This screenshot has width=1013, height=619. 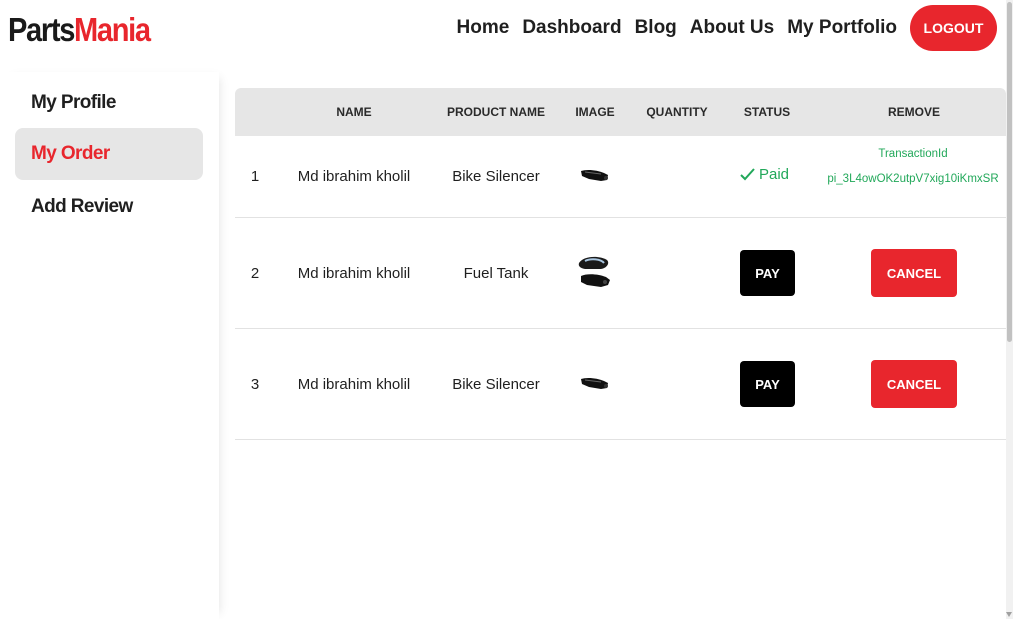 What do you see at coordinates (594, 271) in the screenshot?
I see `fuel-tank-image` at bounding box center [594, 271].